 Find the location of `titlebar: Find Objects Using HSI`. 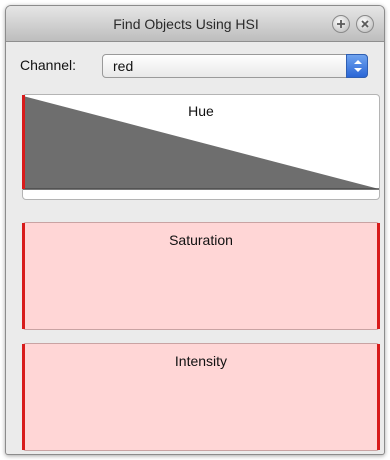

titlebar: Find Objects Using HSI is located at coordinates (195, 24).